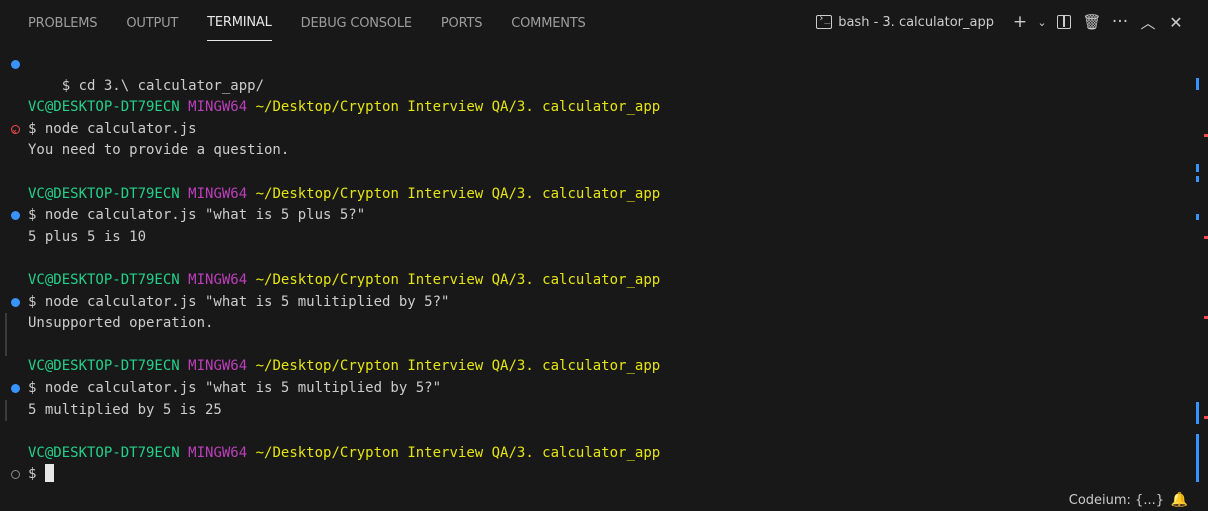 Image resolution: width=1208 pixels, height=511 pixels. Describe the element at coordinates (36, 474) in the screenshot. I see `terminal-input-prompt: $` at that location.